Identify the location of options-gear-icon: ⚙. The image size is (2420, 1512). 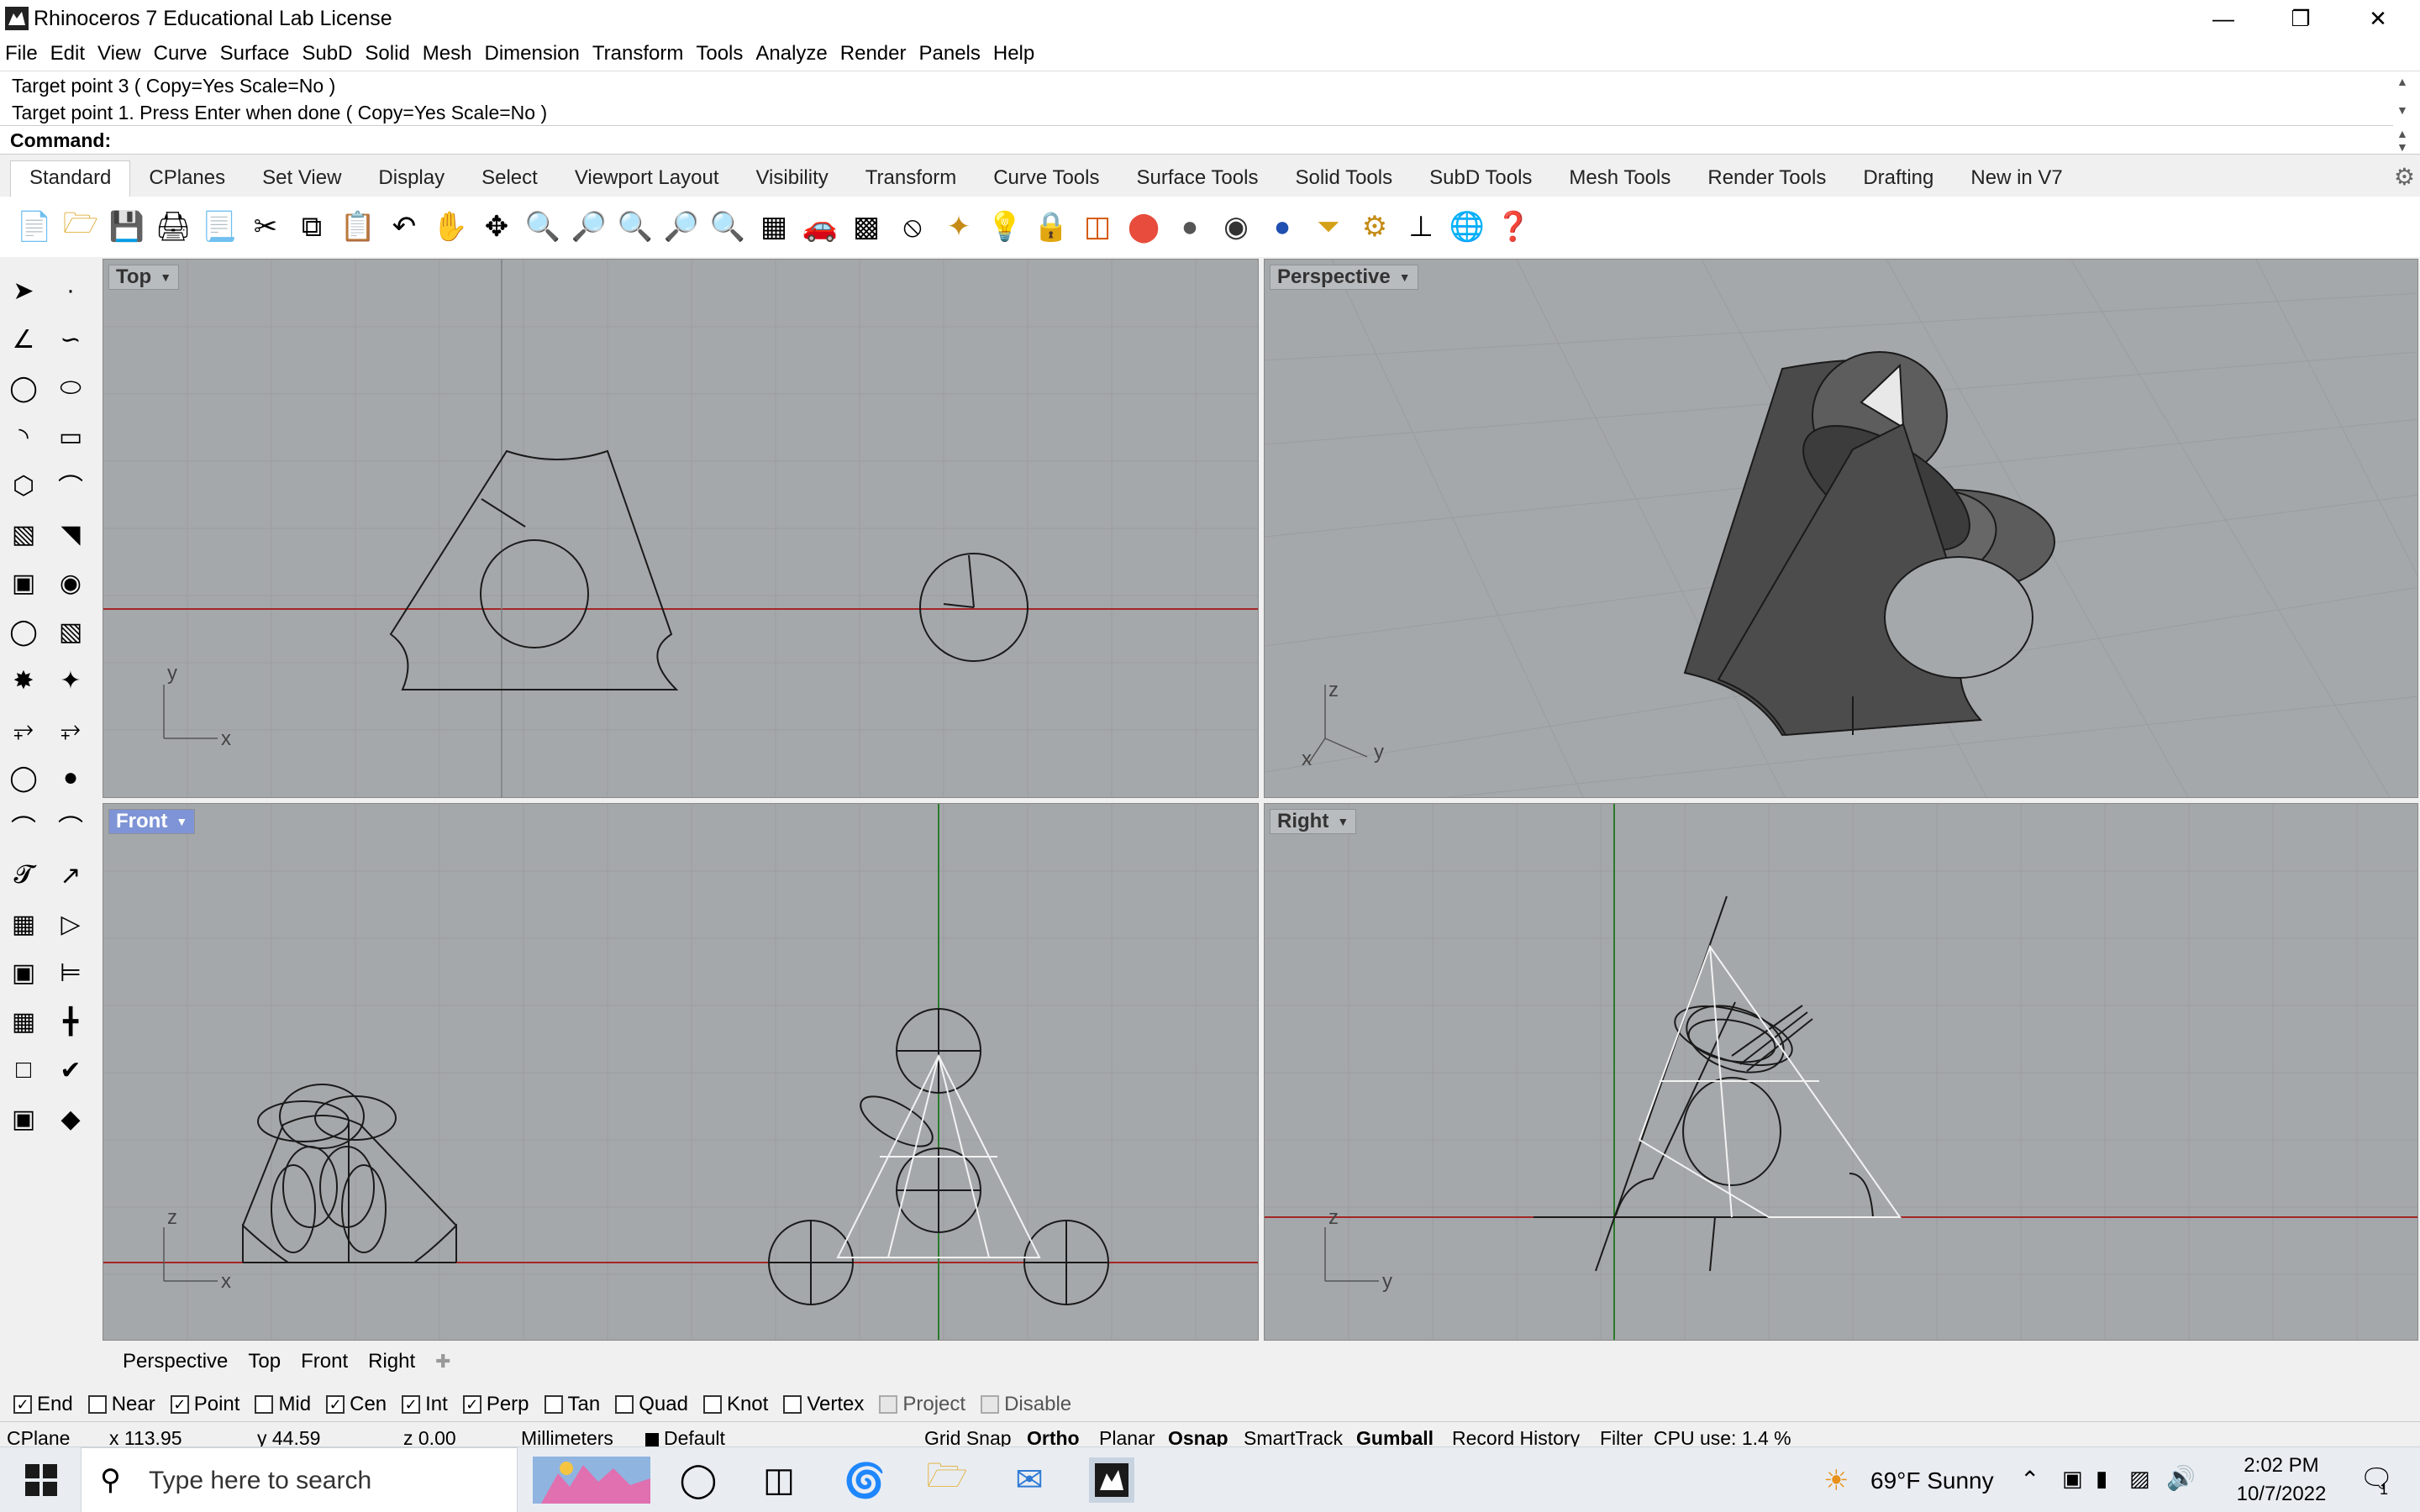
(1375, 226).